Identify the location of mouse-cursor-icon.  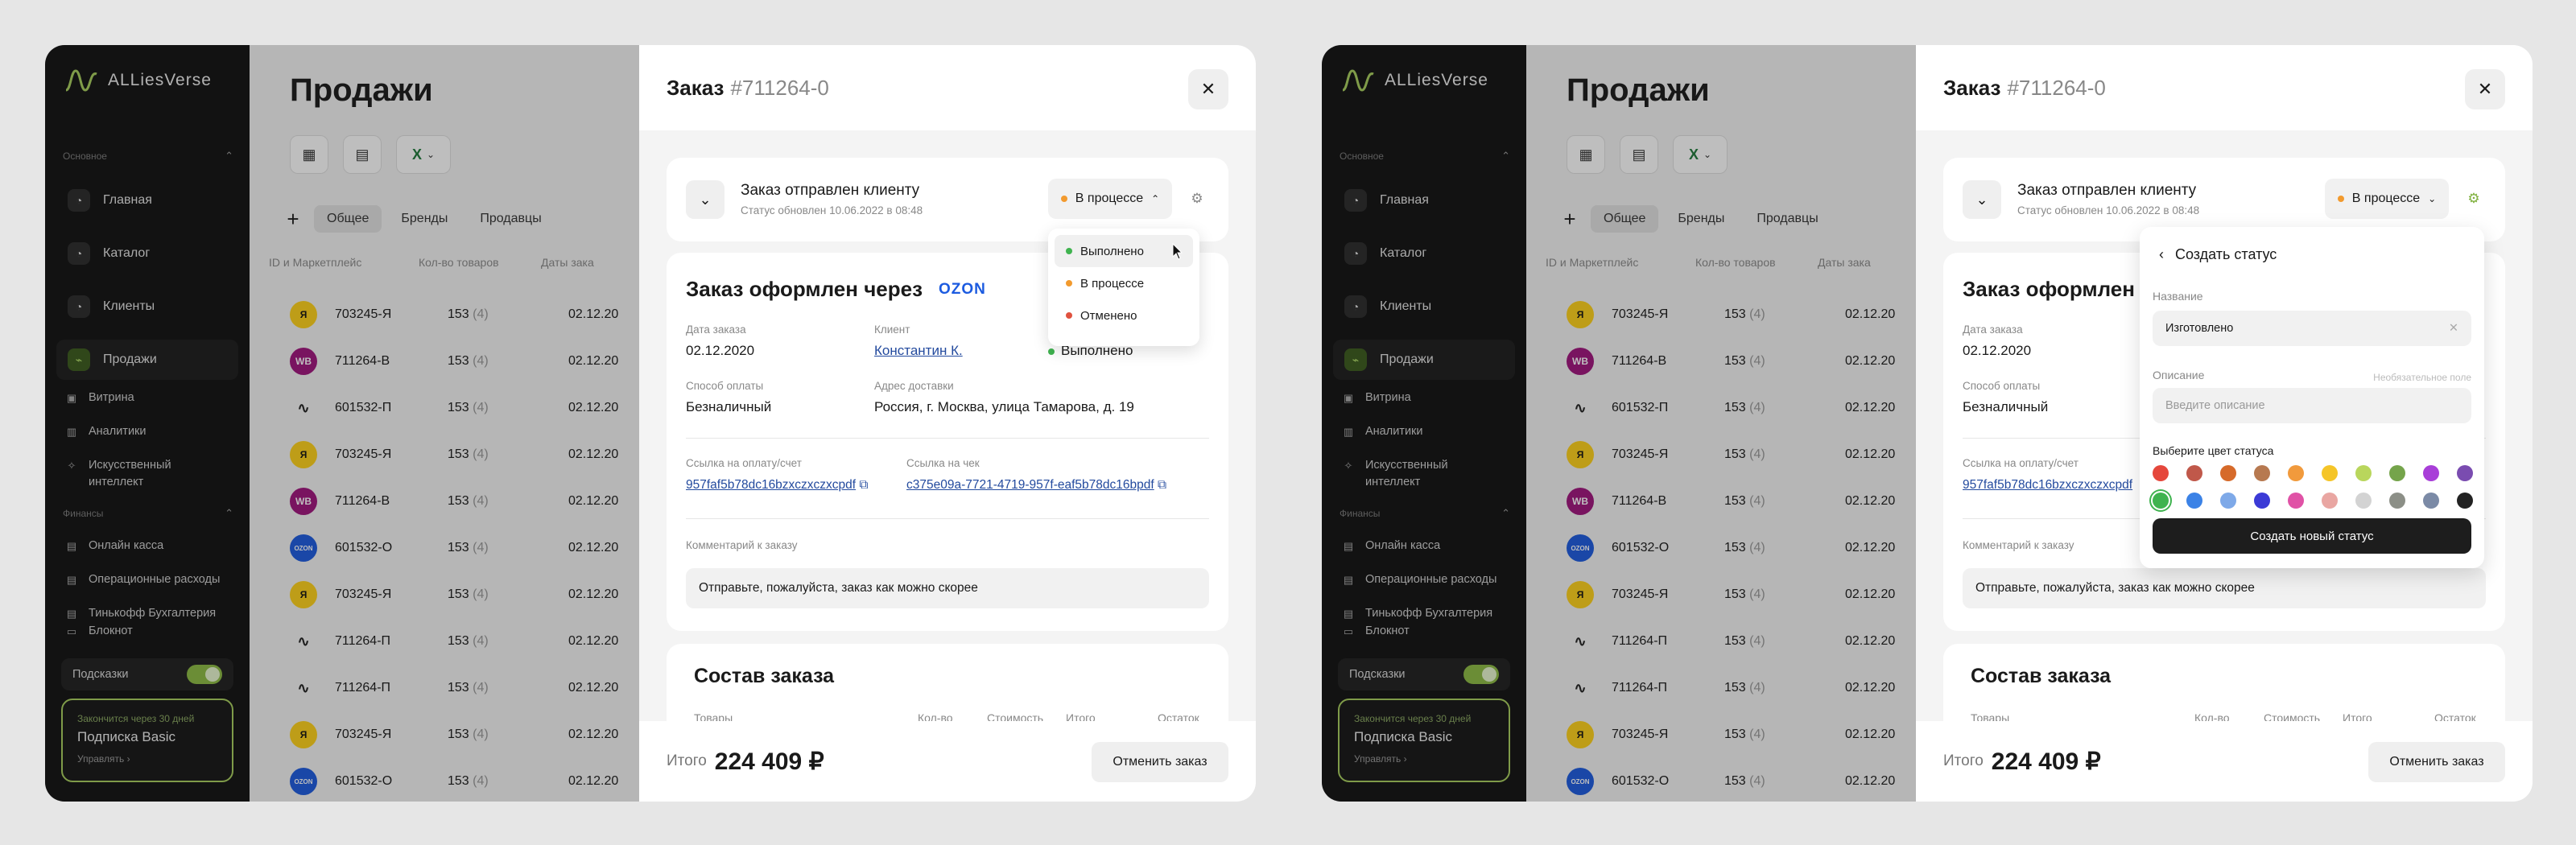
(1177, 251).